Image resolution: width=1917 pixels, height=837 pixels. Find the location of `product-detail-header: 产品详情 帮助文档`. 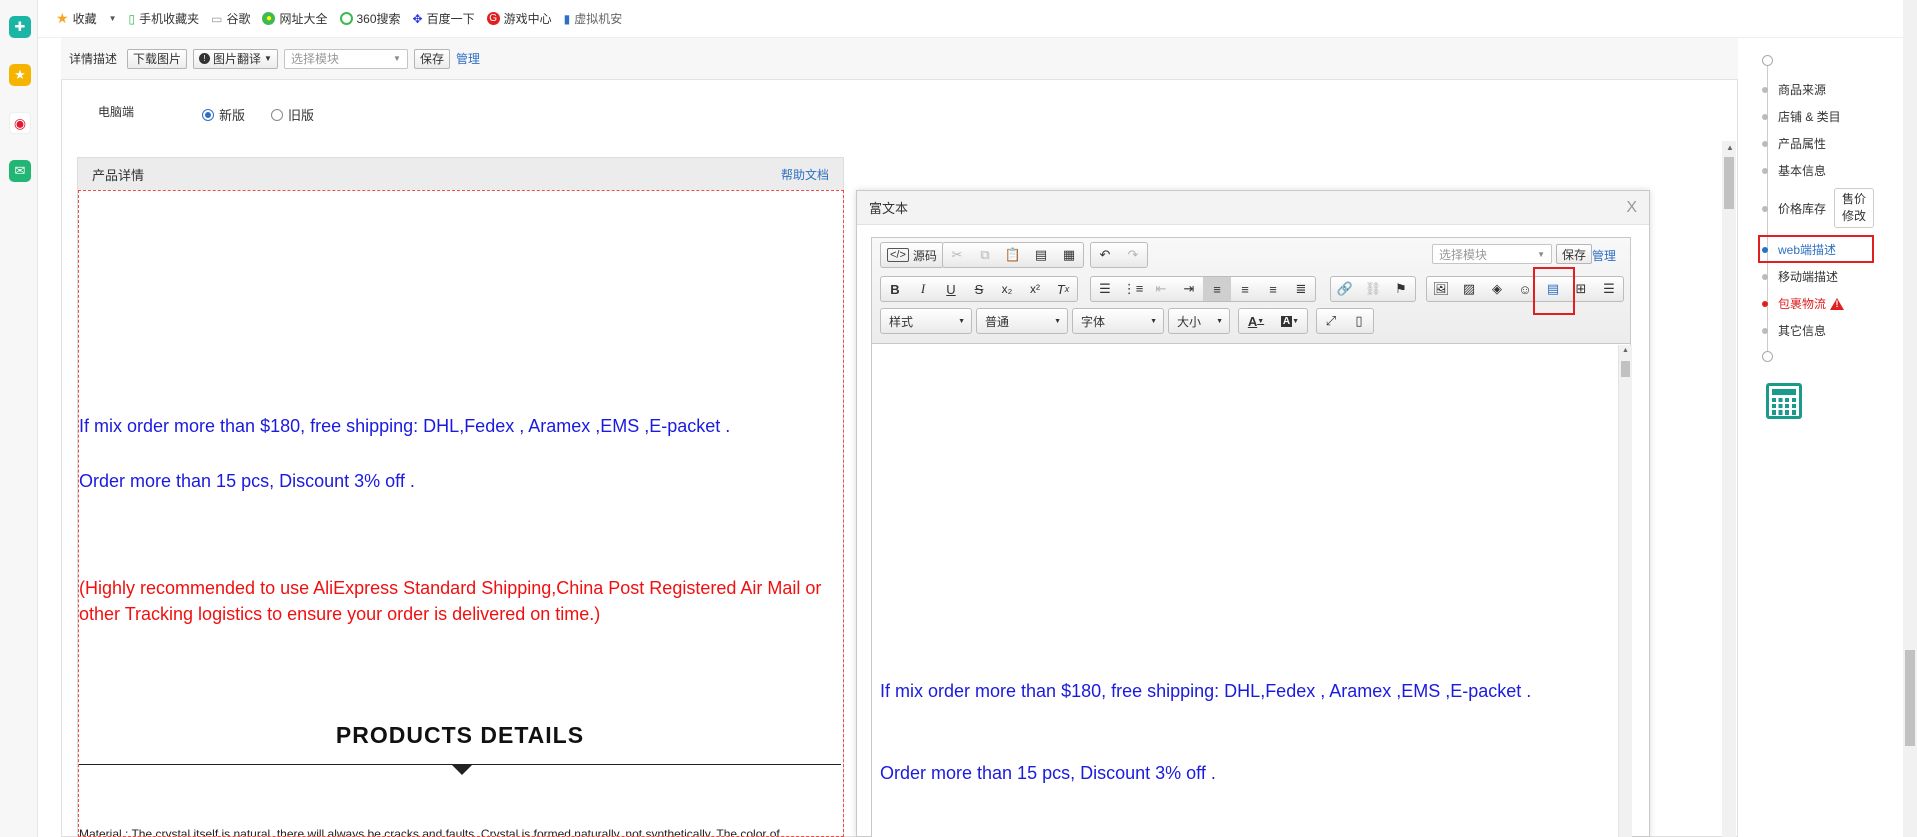

product-detail-header: 产品详情 帮助文档 is located at coordinates (460, 174).